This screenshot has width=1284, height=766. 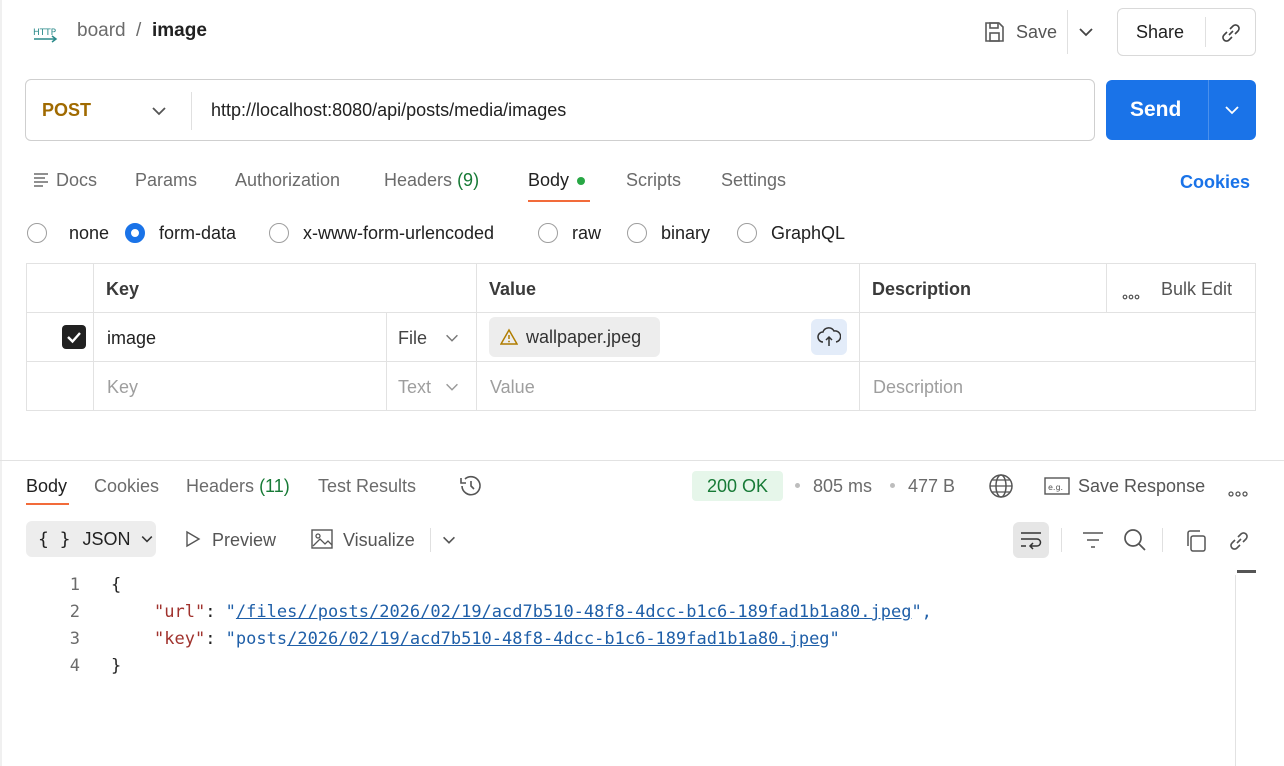 I want to click on tab-params: Params, so click(x=166, y=180).